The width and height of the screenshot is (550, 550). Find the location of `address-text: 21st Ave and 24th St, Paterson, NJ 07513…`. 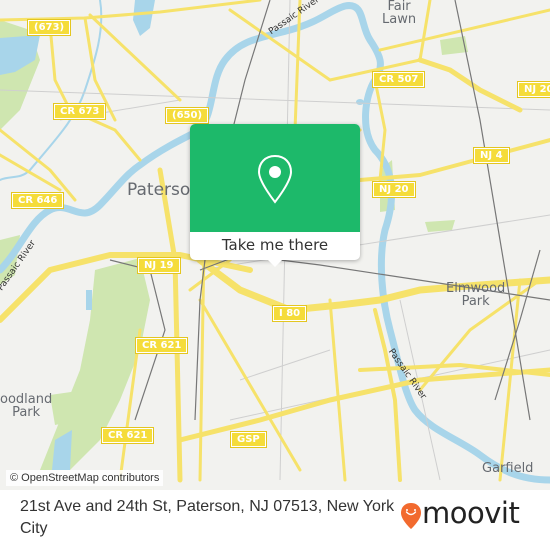

address-text: 21st Ave and 24th St, Paterson, NJ 07513… is located at coordinates (207, 517).